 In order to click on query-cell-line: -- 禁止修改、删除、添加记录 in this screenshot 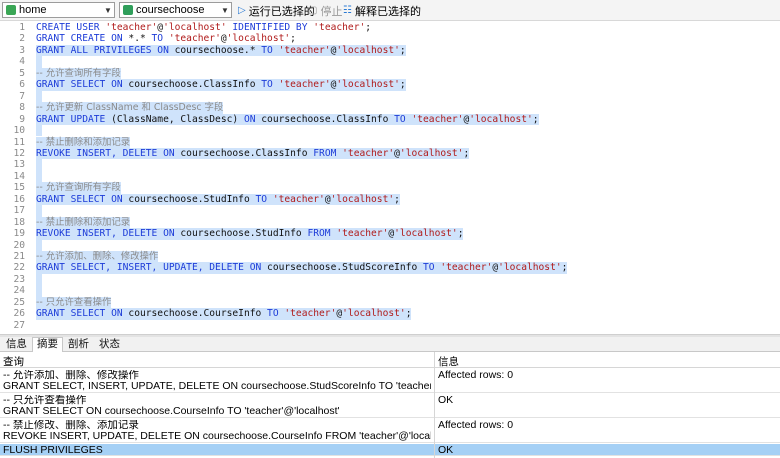, I will do `click(71, 425)`.